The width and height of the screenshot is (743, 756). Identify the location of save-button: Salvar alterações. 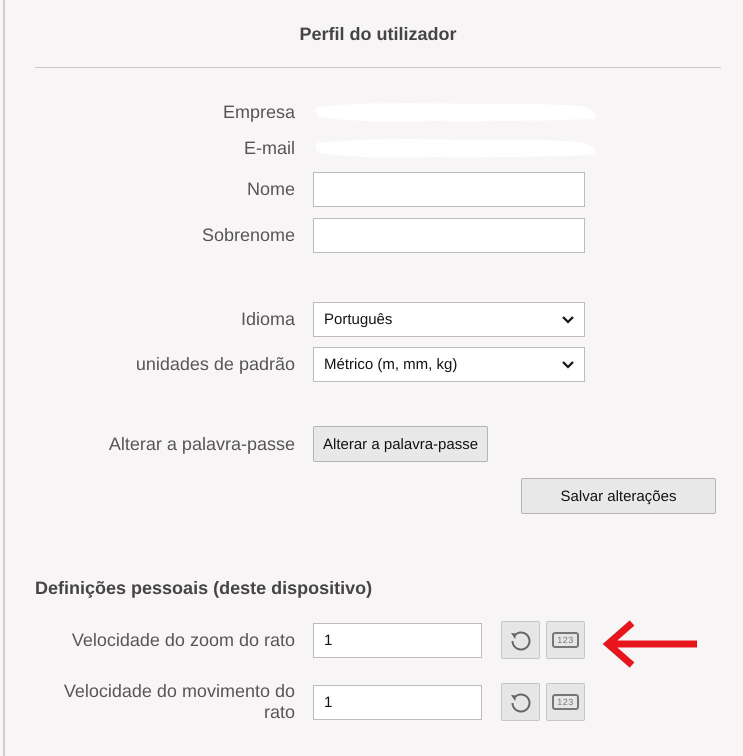
(618, 496).